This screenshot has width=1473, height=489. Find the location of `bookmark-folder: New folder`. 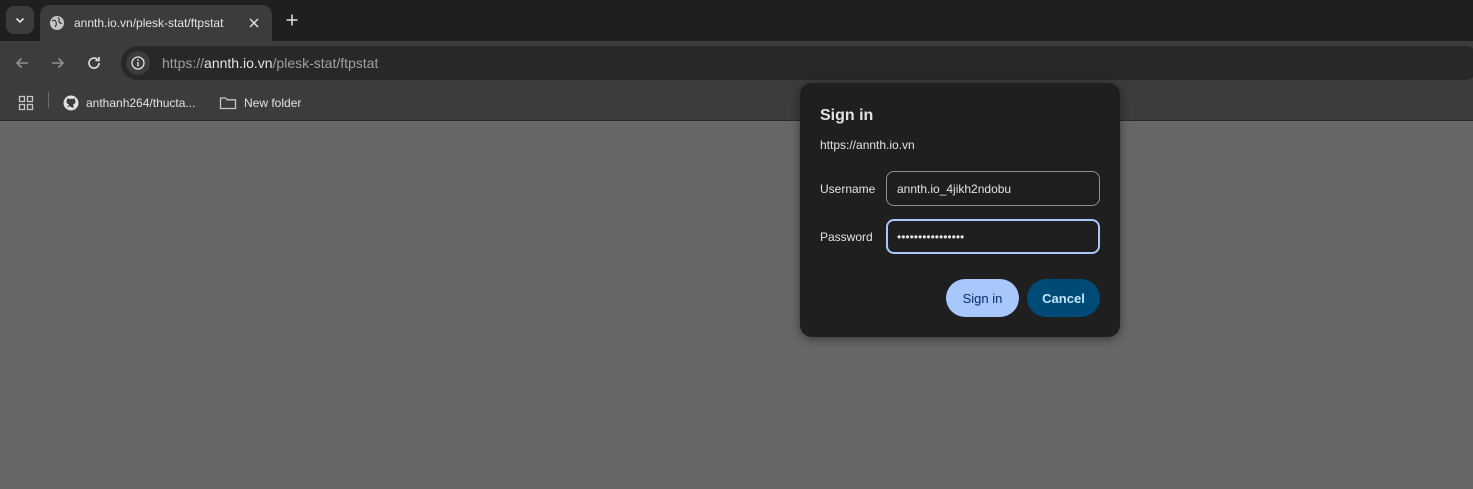

bookmark-folder: New folder is located at coordinates (260, 103).